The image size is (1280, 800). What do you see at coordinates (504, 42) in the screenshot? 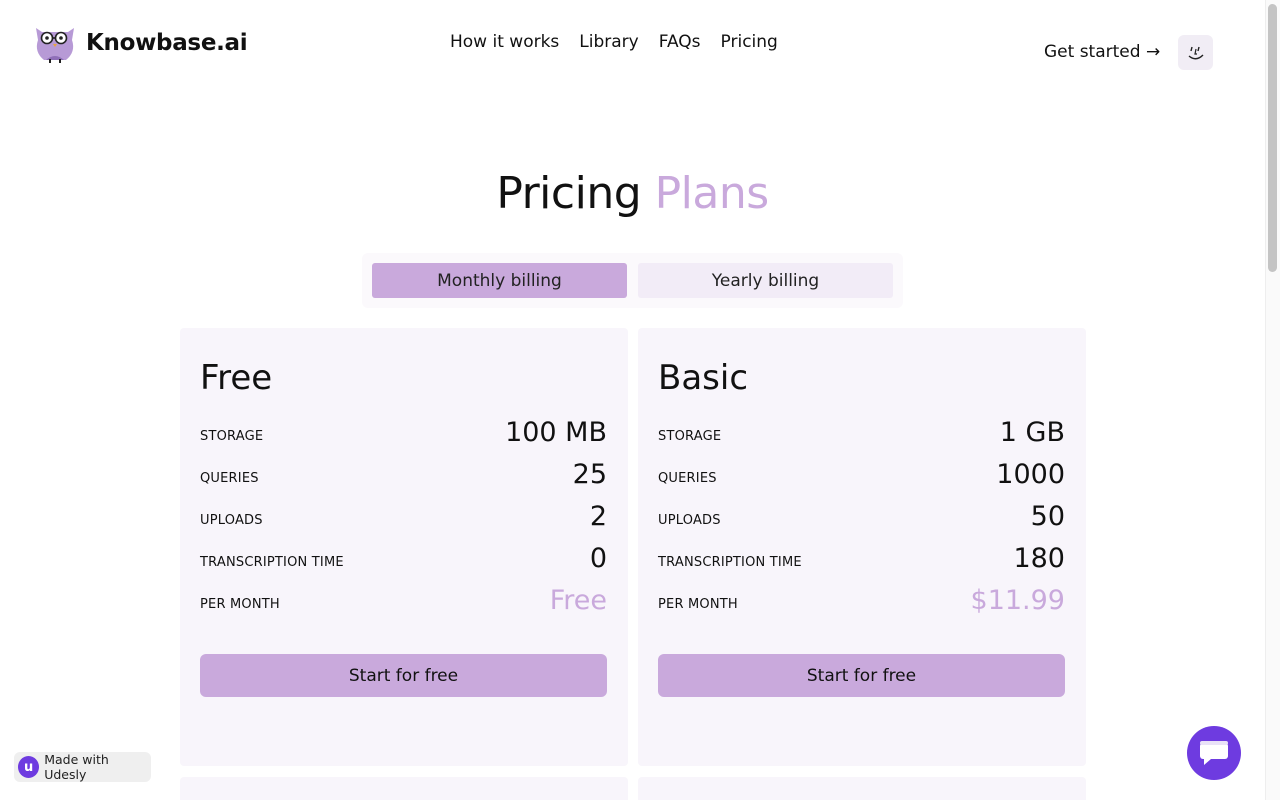
I see `nav-how-it-works: How it works` at bounding box center [504, 42].